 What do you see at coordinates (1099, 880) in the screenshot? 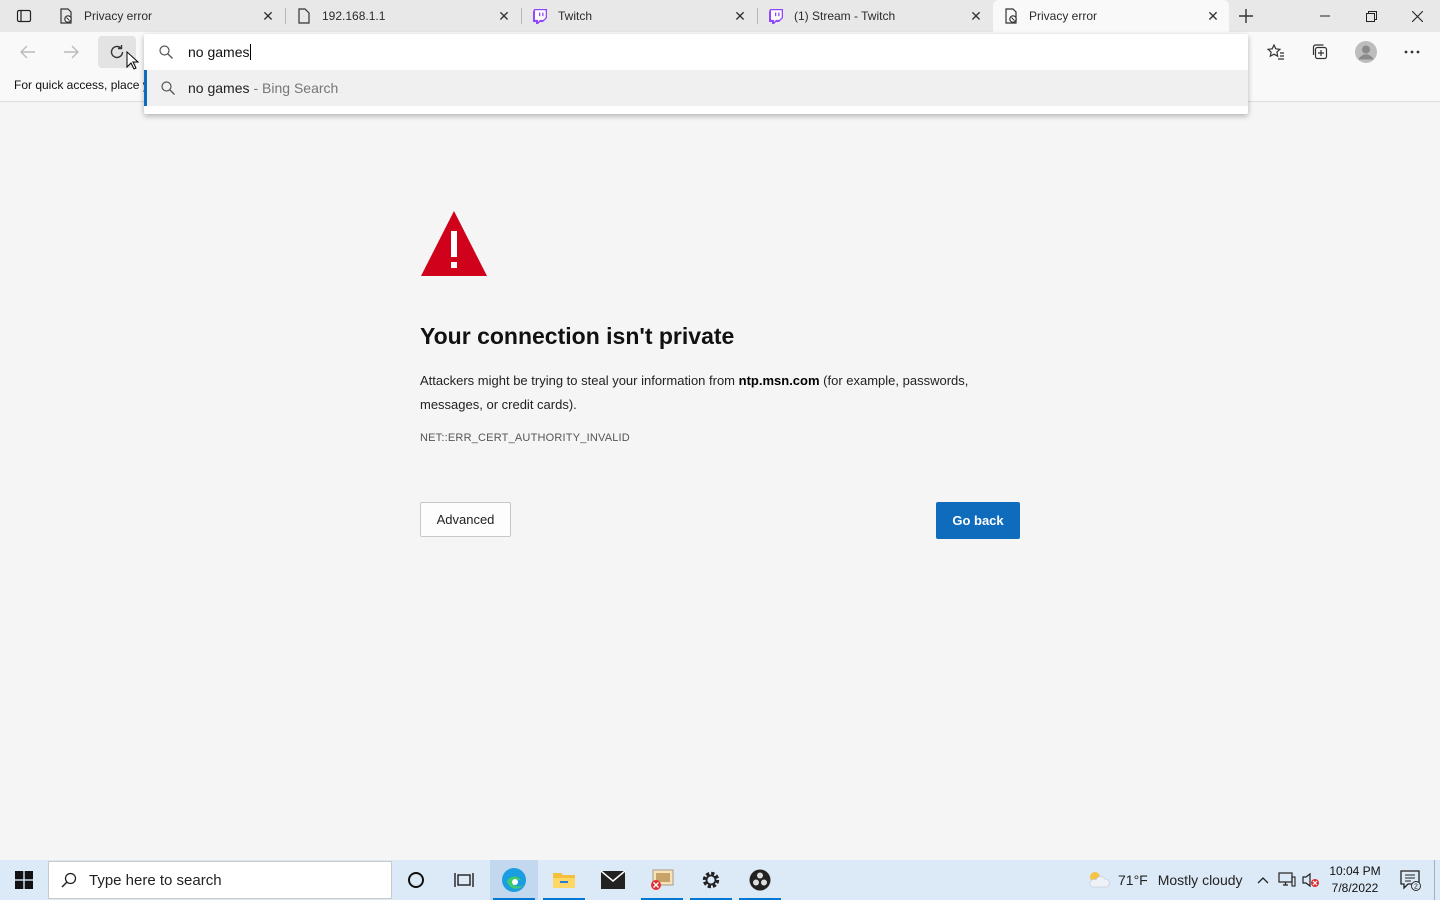
I see `partly-cloudy-icon` at bounding box center [1099, 880].